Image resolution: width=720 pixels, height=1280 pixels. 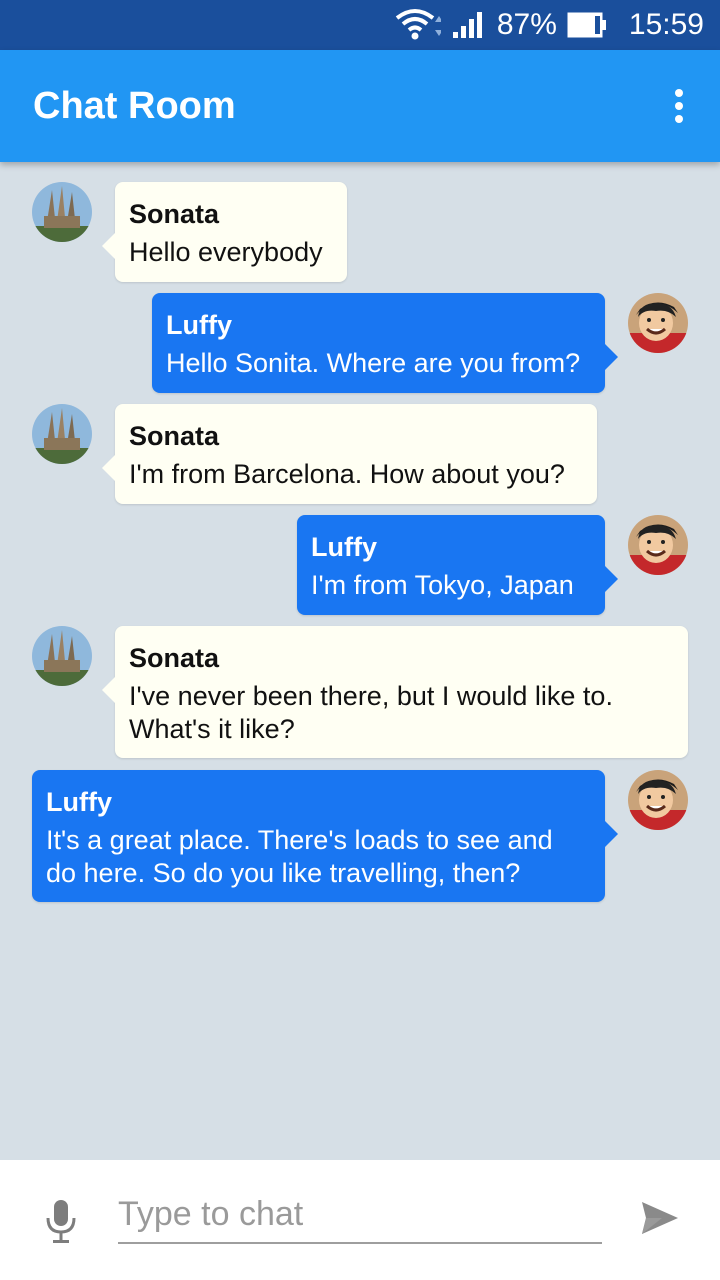 I want to click on battery-percent: 87%, so click(x=526, y=24).